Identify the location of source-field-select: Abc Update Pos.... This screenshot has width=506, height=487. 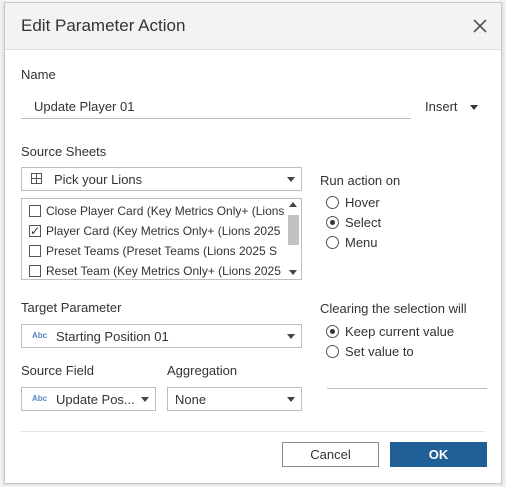
(88, 399).